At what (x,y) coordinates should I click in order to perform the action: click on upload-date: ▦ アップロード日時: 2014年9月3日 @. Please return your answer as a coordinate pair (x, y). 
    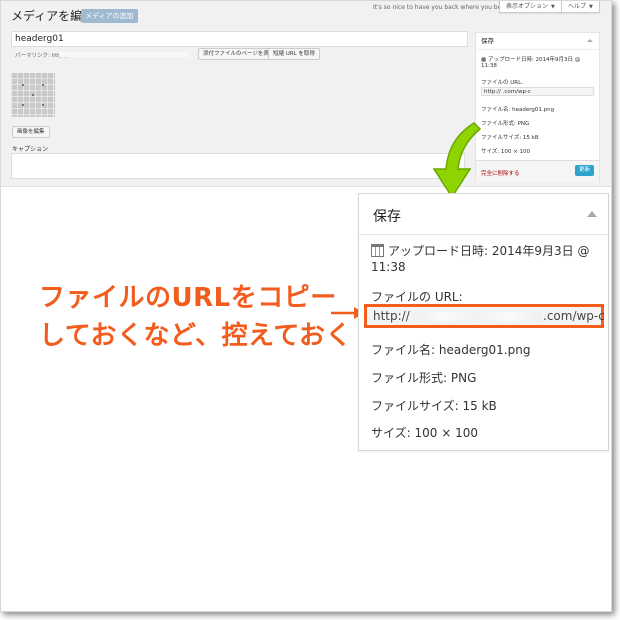
    Looking at the image, I should click on (531, 60).